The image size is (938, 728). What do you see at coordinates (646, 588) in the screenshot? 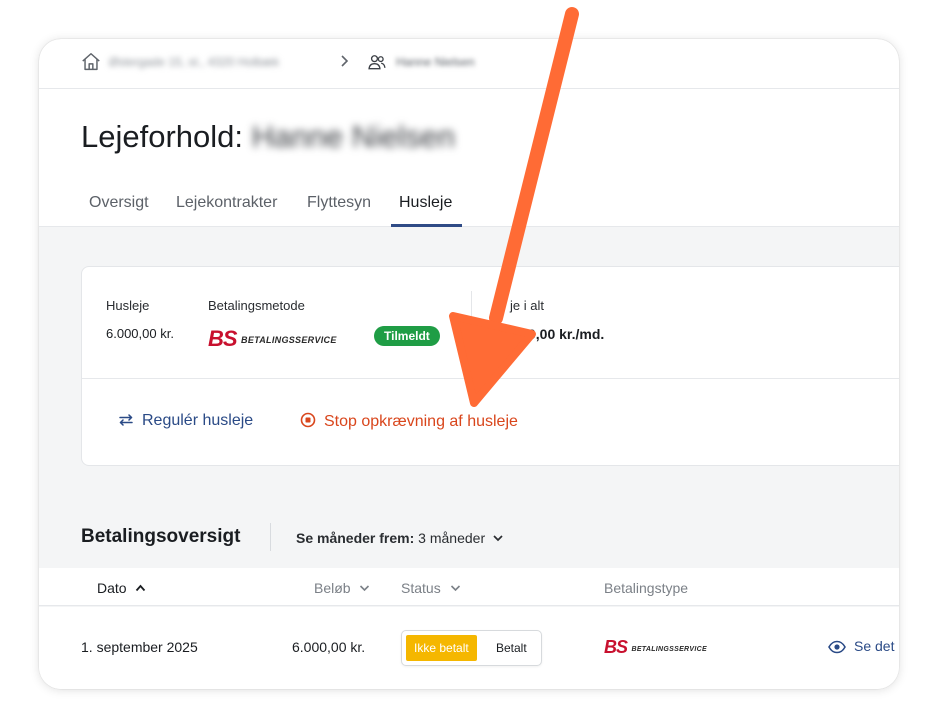
I see `column-payment-type: Betalingstype` at bounding box center [646, 588].